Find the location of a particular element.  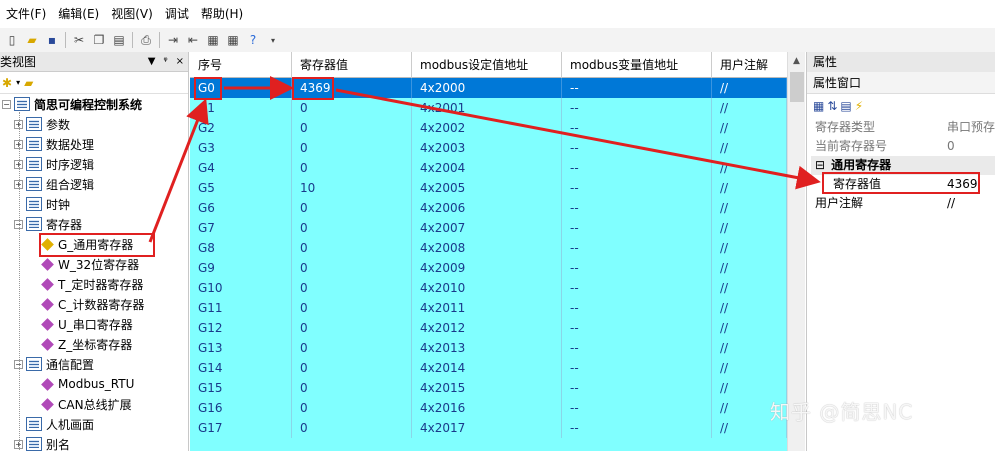

column-header-value: 寄存器值 is located at coordinates (352, 65).